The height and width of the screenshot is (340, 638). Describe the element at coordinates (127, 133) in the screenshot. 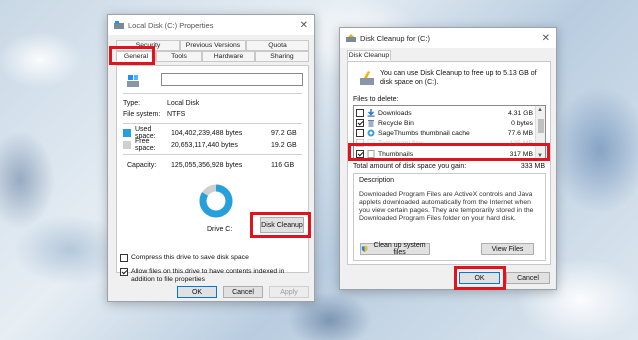

I see `used-swatch` at that location.